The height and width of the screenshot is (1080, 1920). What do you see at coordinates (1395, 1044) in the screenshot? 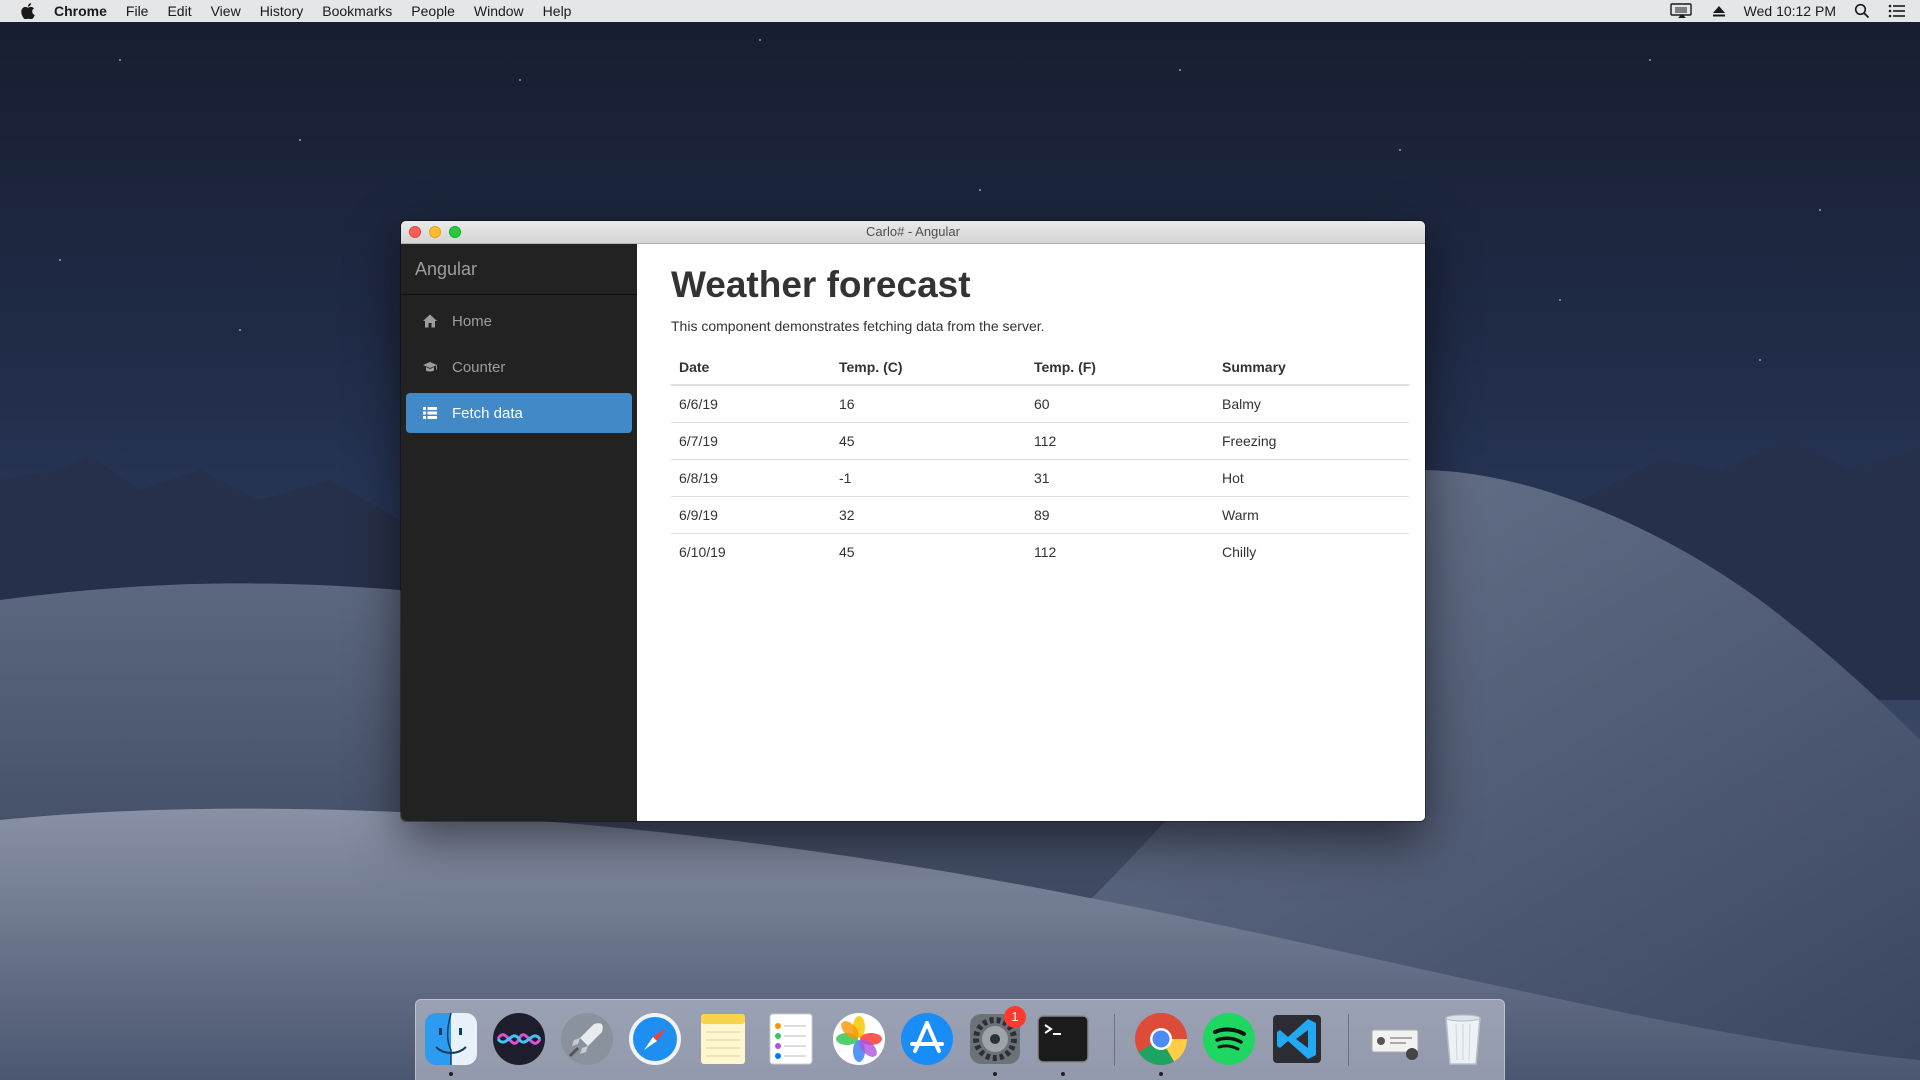
I see `downloads-stack-icon` at bounding box center [1395, 1044].